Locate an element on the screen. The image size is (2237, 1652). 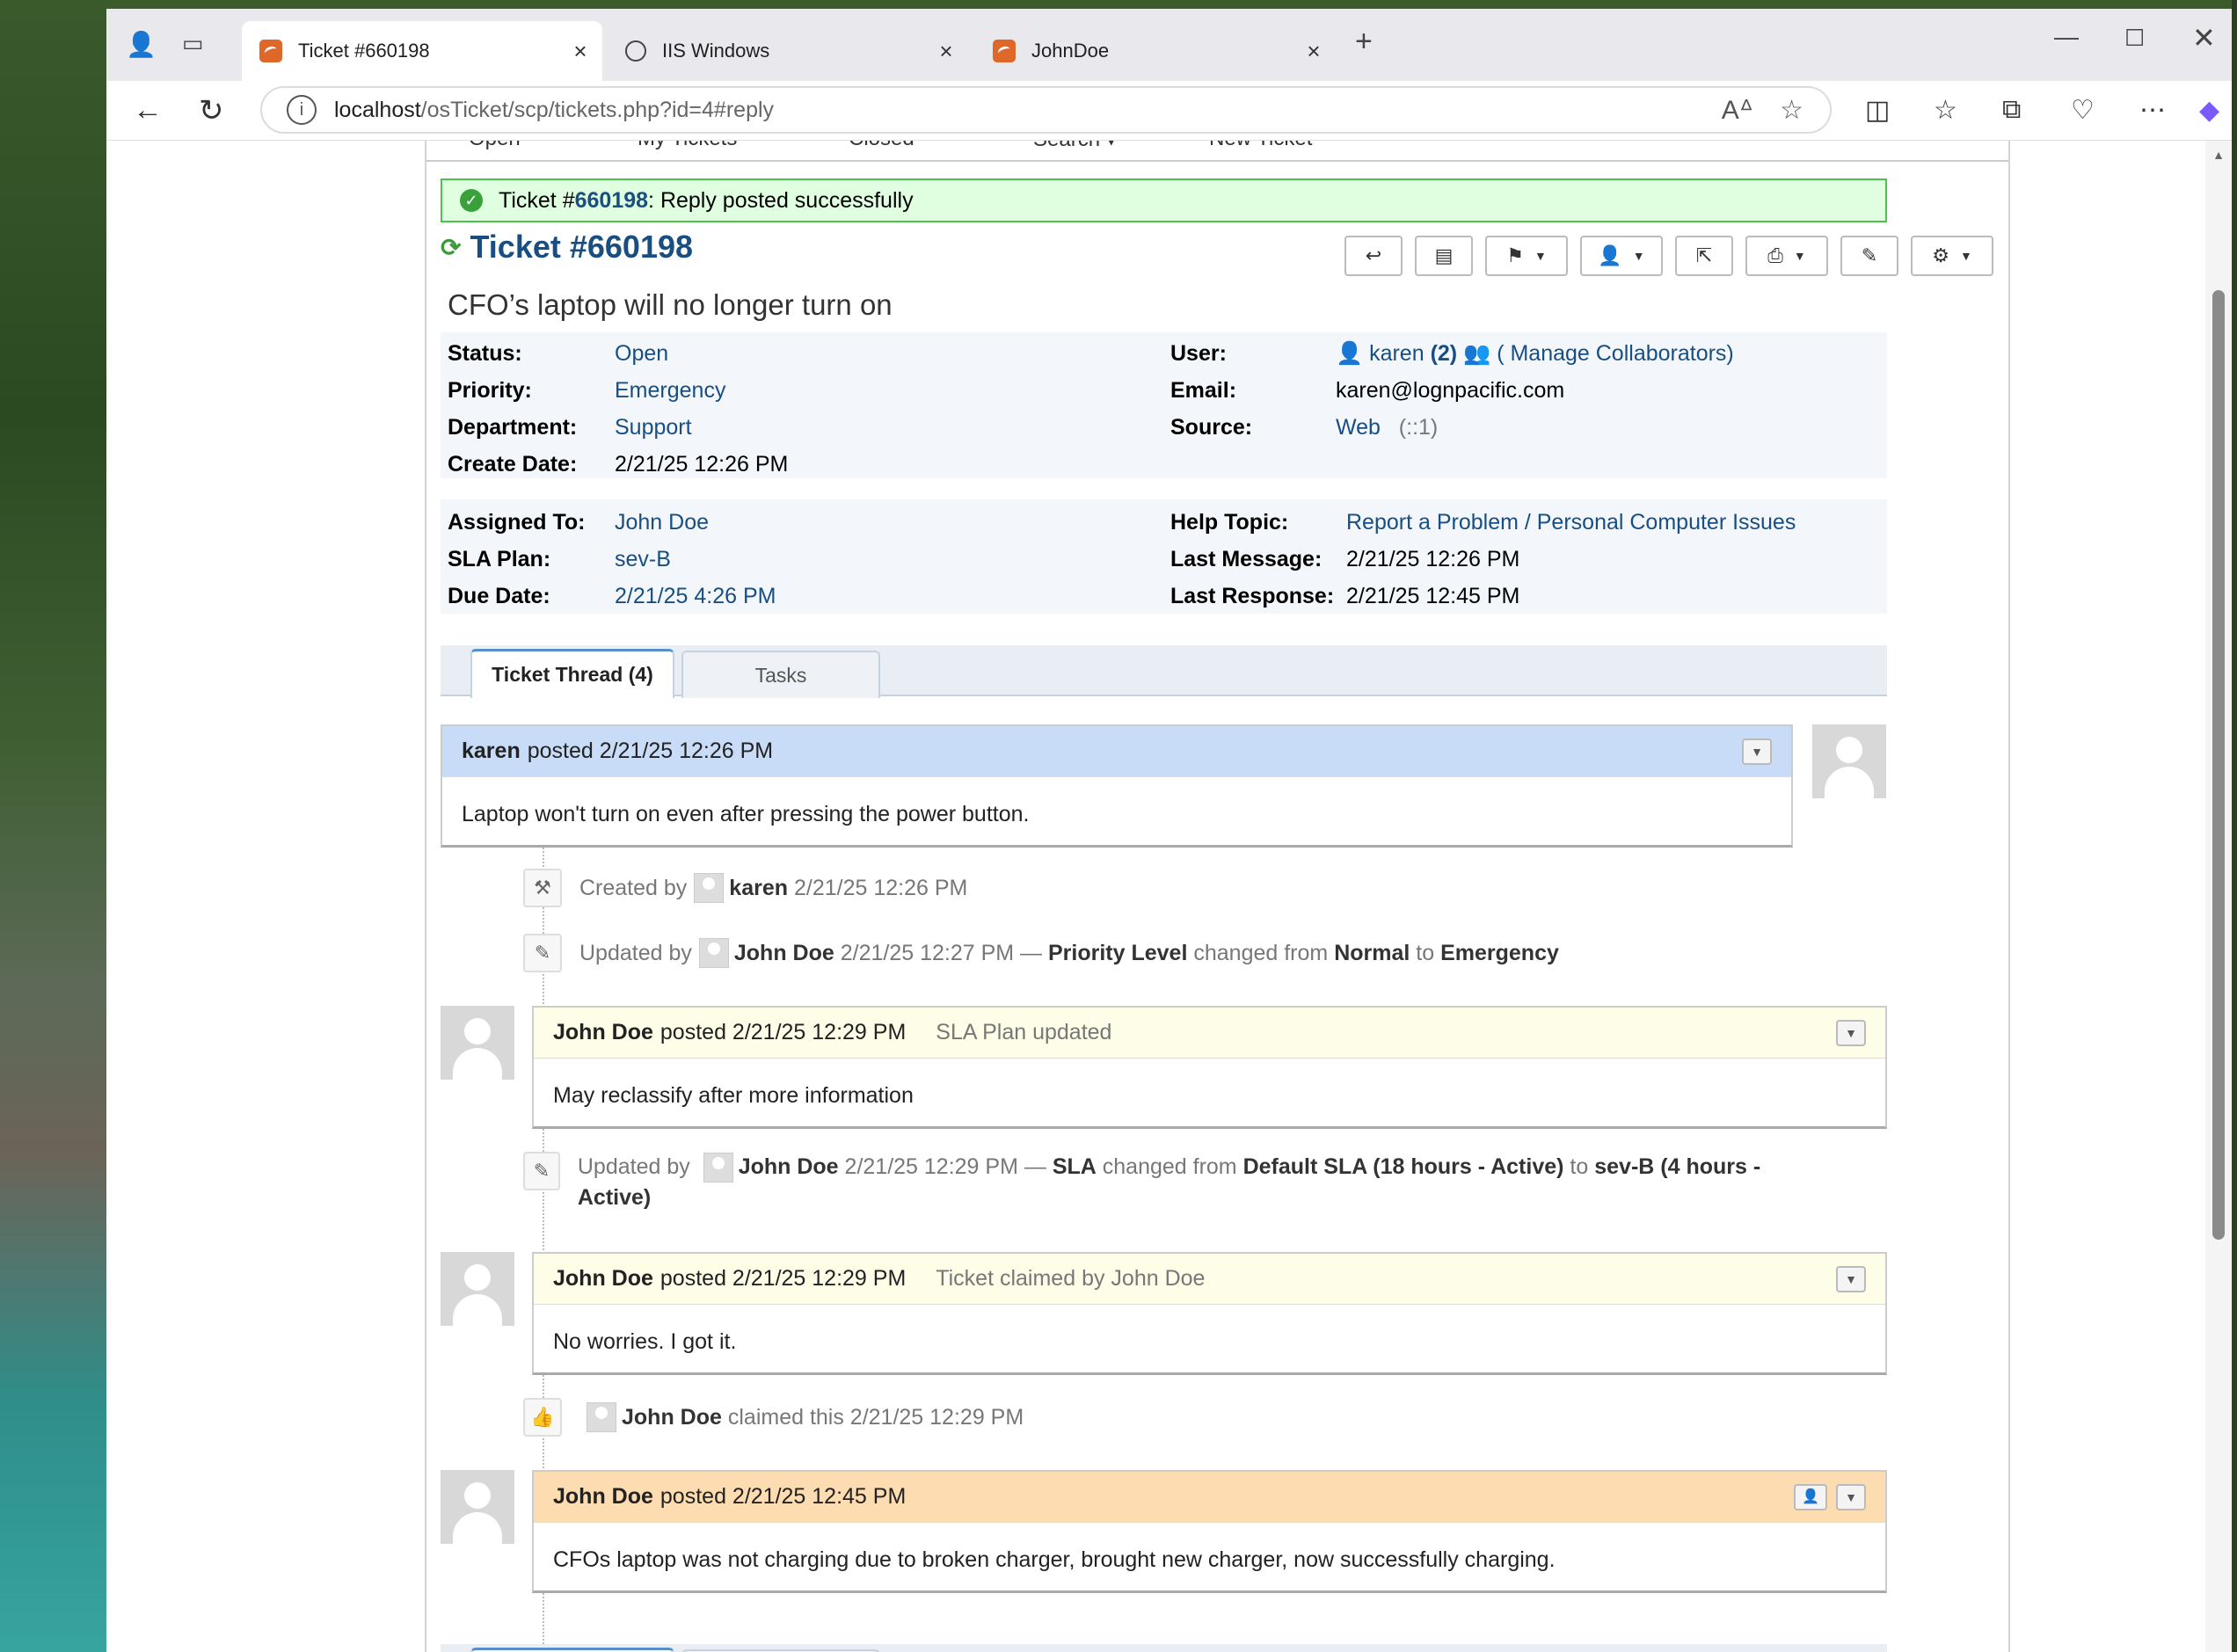
maximize-icon: ☐ is located at coordinates (2134, 39).